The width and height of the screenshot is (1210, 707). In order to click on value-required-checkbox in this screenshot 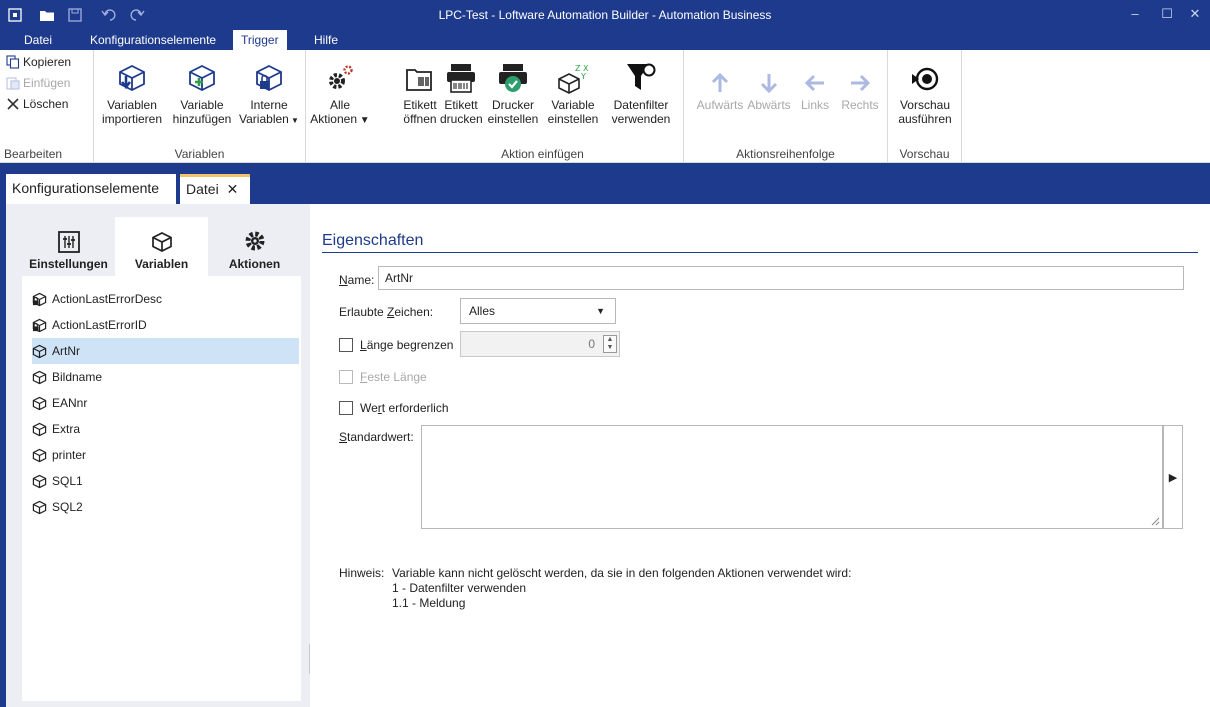, I will do `click(346, 408)`.